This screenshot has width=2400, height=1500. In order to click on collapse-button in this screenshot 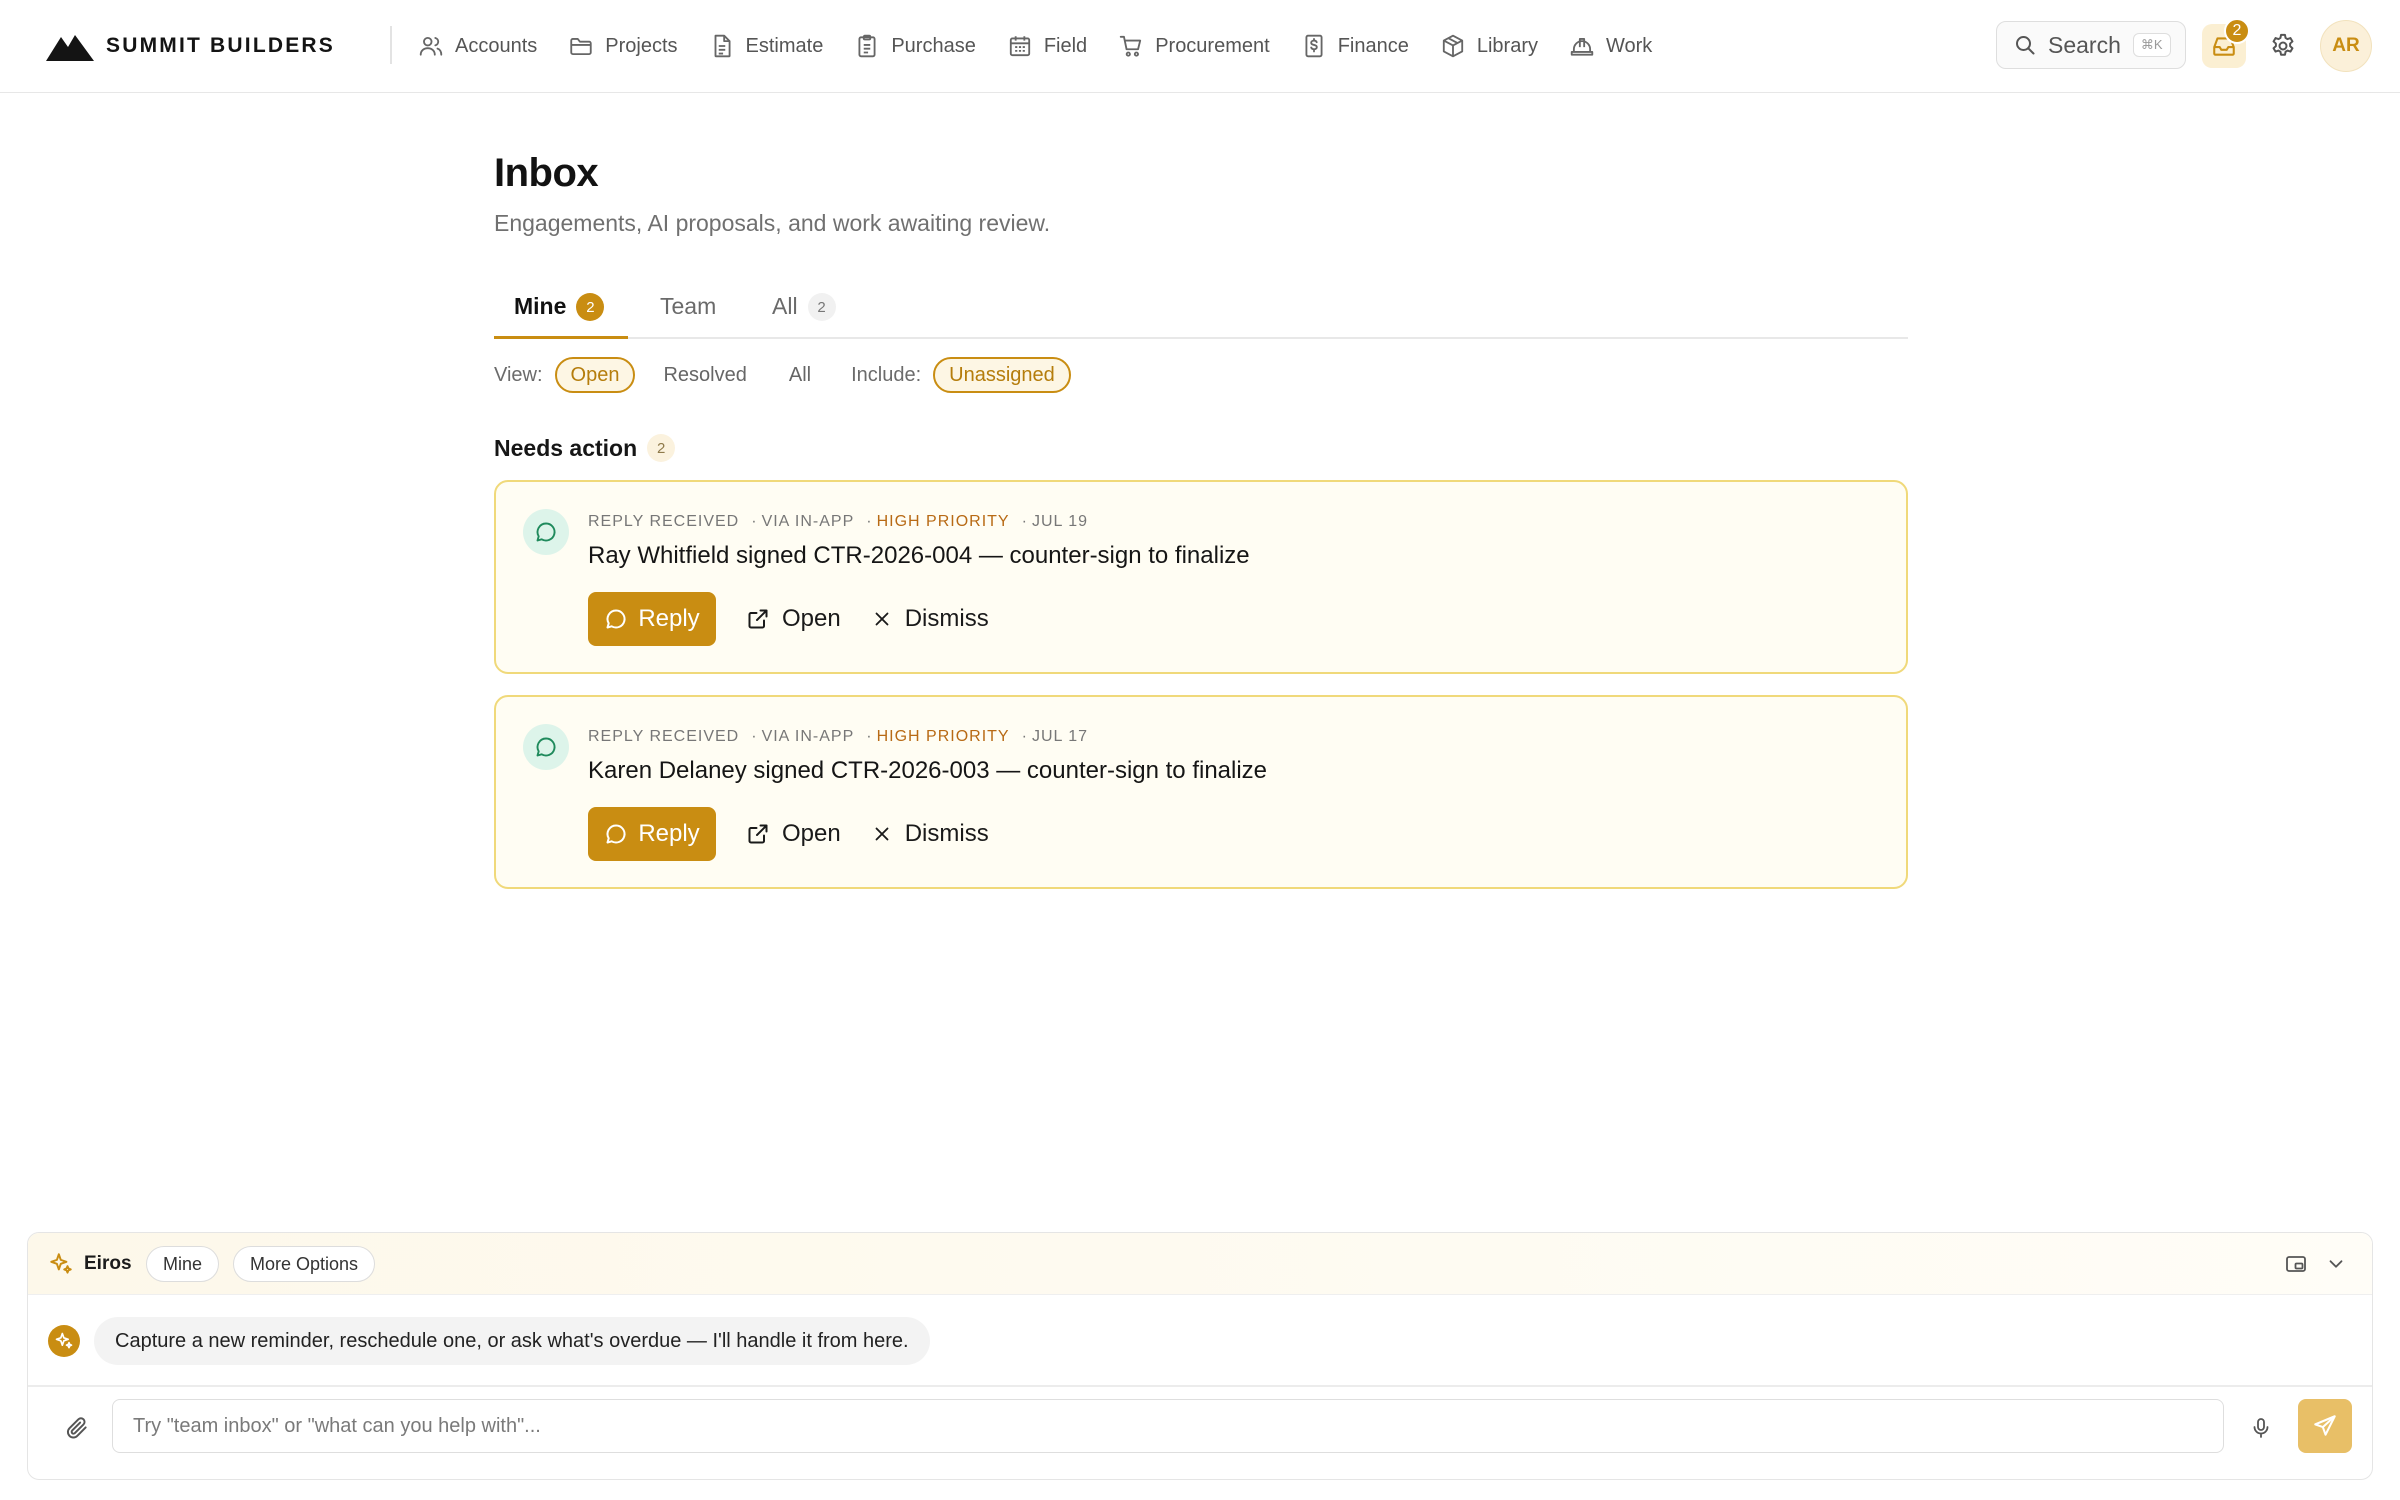, I will do `click(2336, 1264)`.